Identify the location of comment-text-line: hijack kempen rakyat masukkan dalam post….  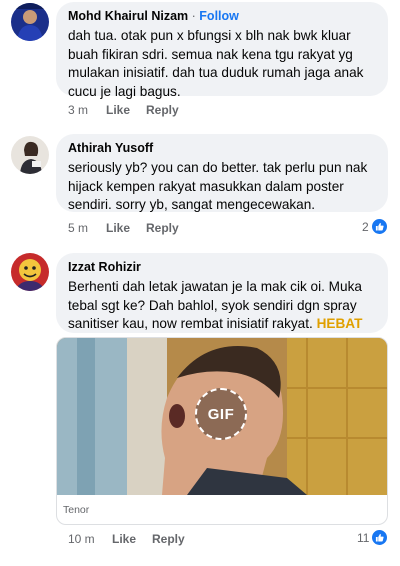
(206, 186).